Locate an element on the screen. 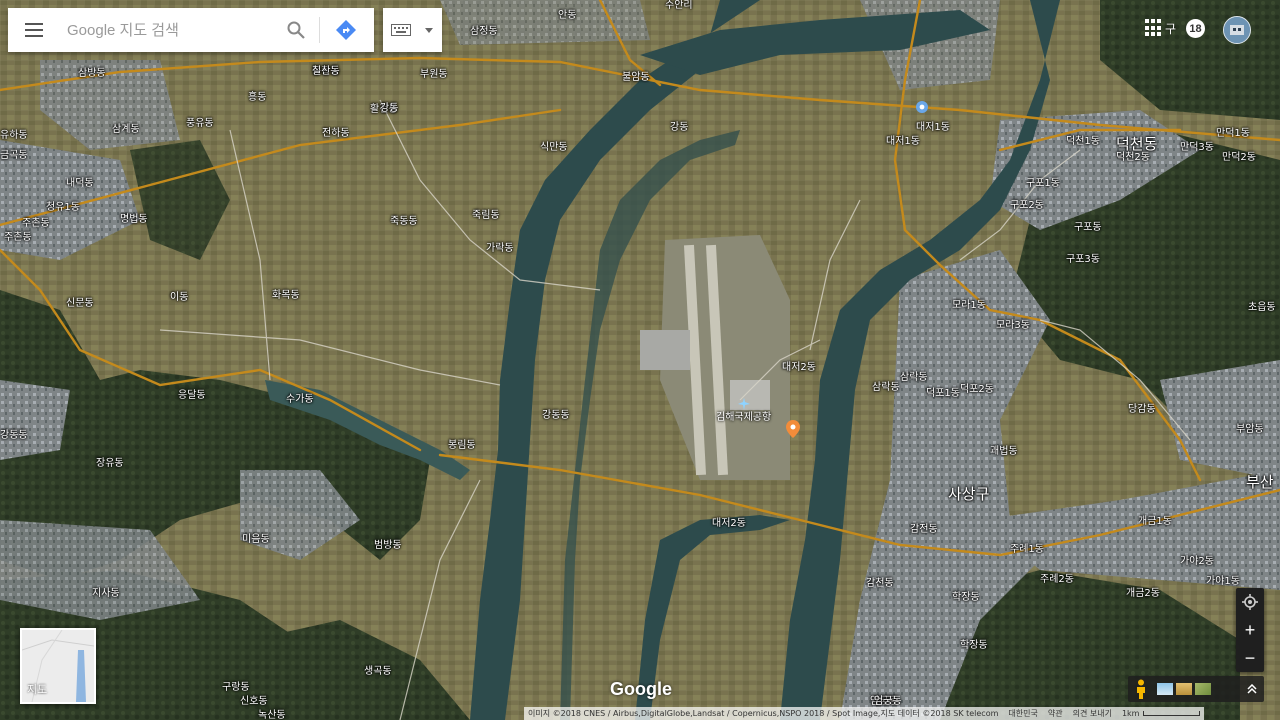 The width and height of the screenshot is (1280, 720). terms-link: 약관 is located at coordinates (1055, 713).